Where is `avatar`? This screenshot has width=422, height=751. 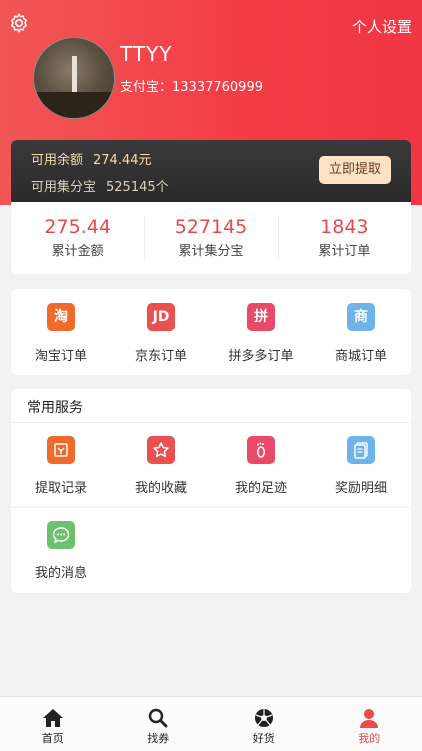
avatar is located at coordinates (74, 78).